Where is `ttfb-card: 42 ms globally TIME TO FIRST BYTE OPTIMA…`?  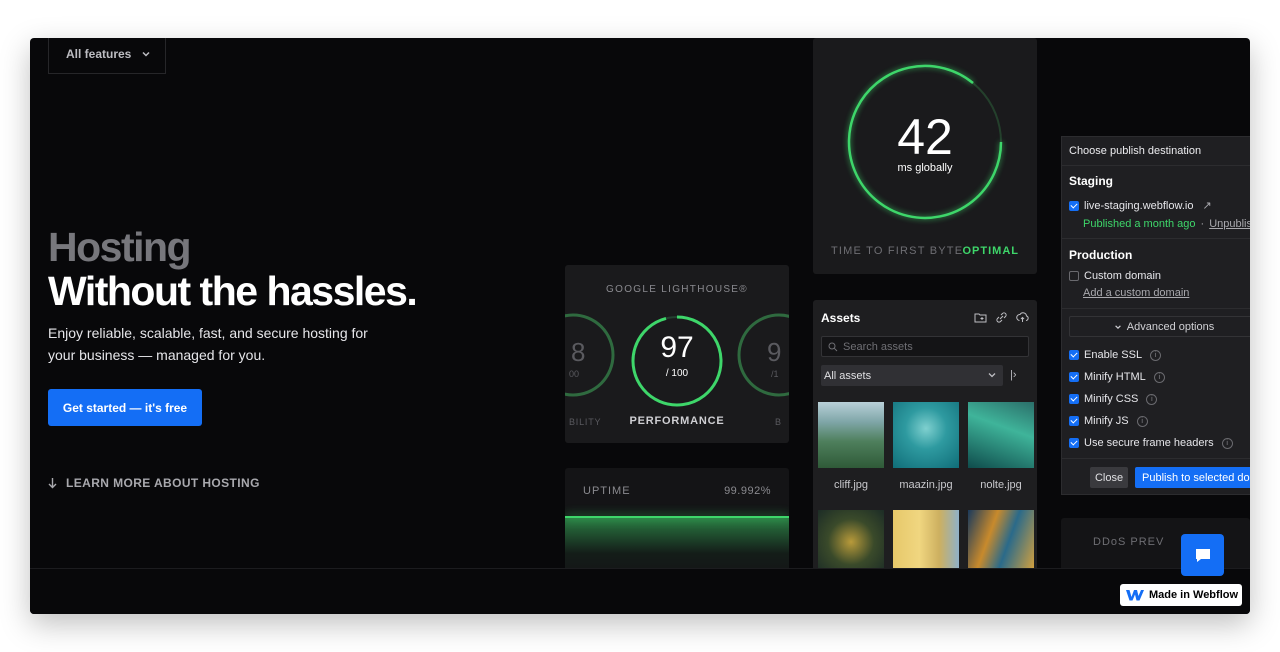
ttfb-card: 42 ms globally TIME TO FIRST BYTE OPTIMA… is located at coordinates (925, 156).